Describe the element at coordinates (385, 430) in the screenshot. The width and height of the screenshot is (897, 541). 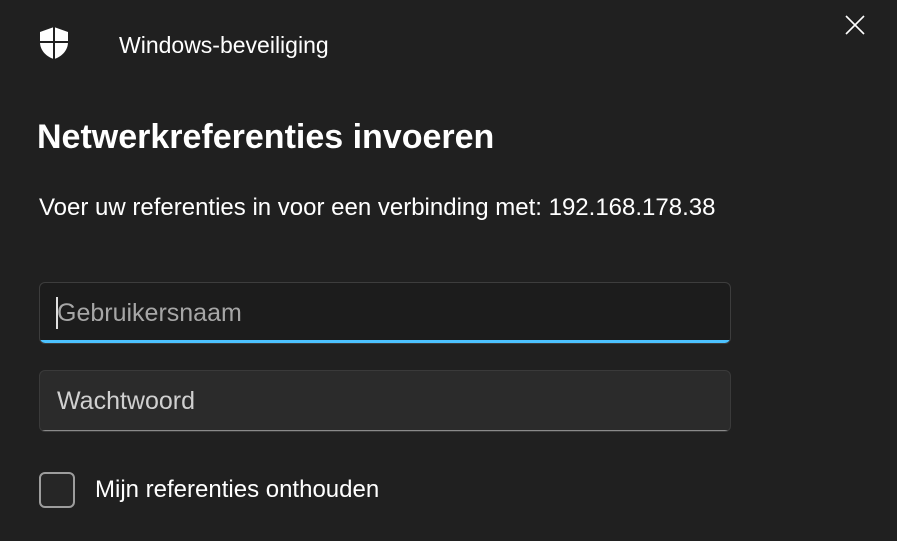
I see `field-underline` at that location.